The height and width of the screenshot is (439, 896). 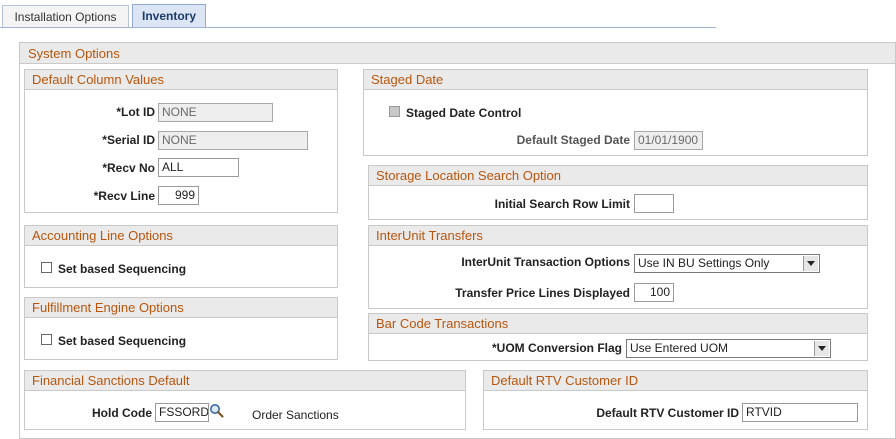 What do you see at coordinates (679, 348) in the screenshot?
I see `uom-conversion-flag-value: Use Entered UOM` at bounding box center [679, 348].